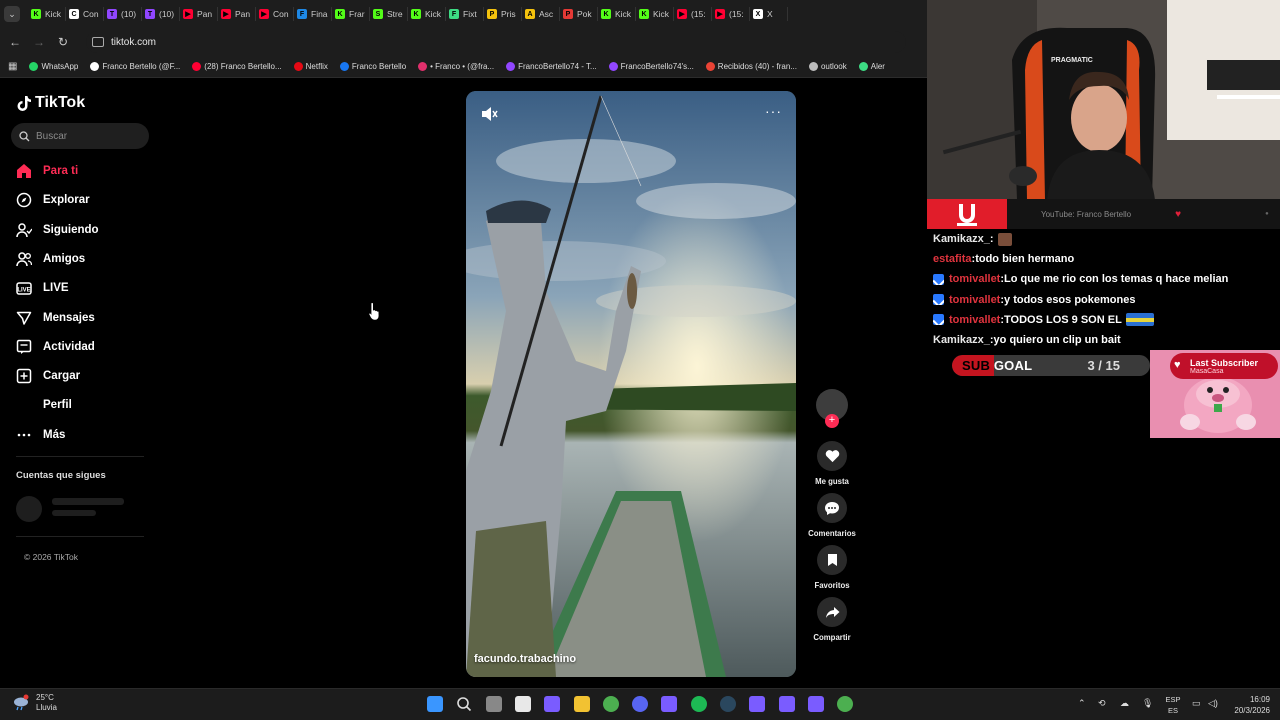 This screenshot has width=1280, height=720. I want to click on comments-button: Comentarios, so click(832, 515).